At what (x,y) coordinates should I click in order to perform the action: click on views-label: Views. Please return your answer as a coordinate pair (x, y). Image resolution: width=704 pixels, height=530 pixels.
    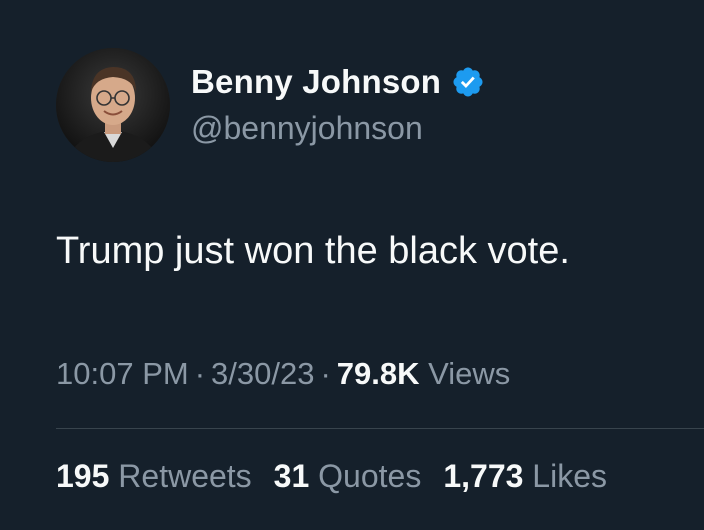
    Looking at the image, I should click on (469, 373).